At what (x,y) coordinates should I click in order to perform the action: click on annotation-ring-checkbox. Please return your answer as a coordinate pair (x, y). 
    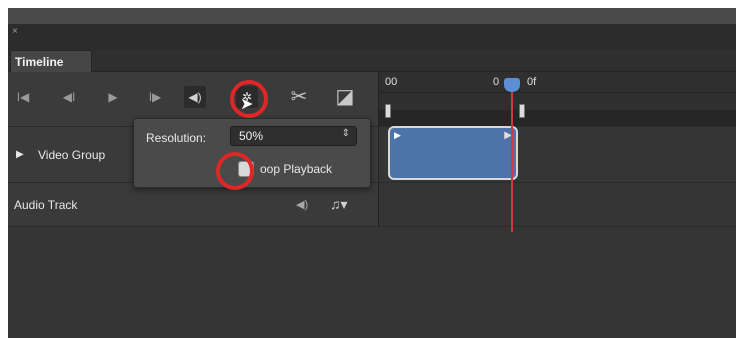
    Looking at the image, I should click on (235, 171).